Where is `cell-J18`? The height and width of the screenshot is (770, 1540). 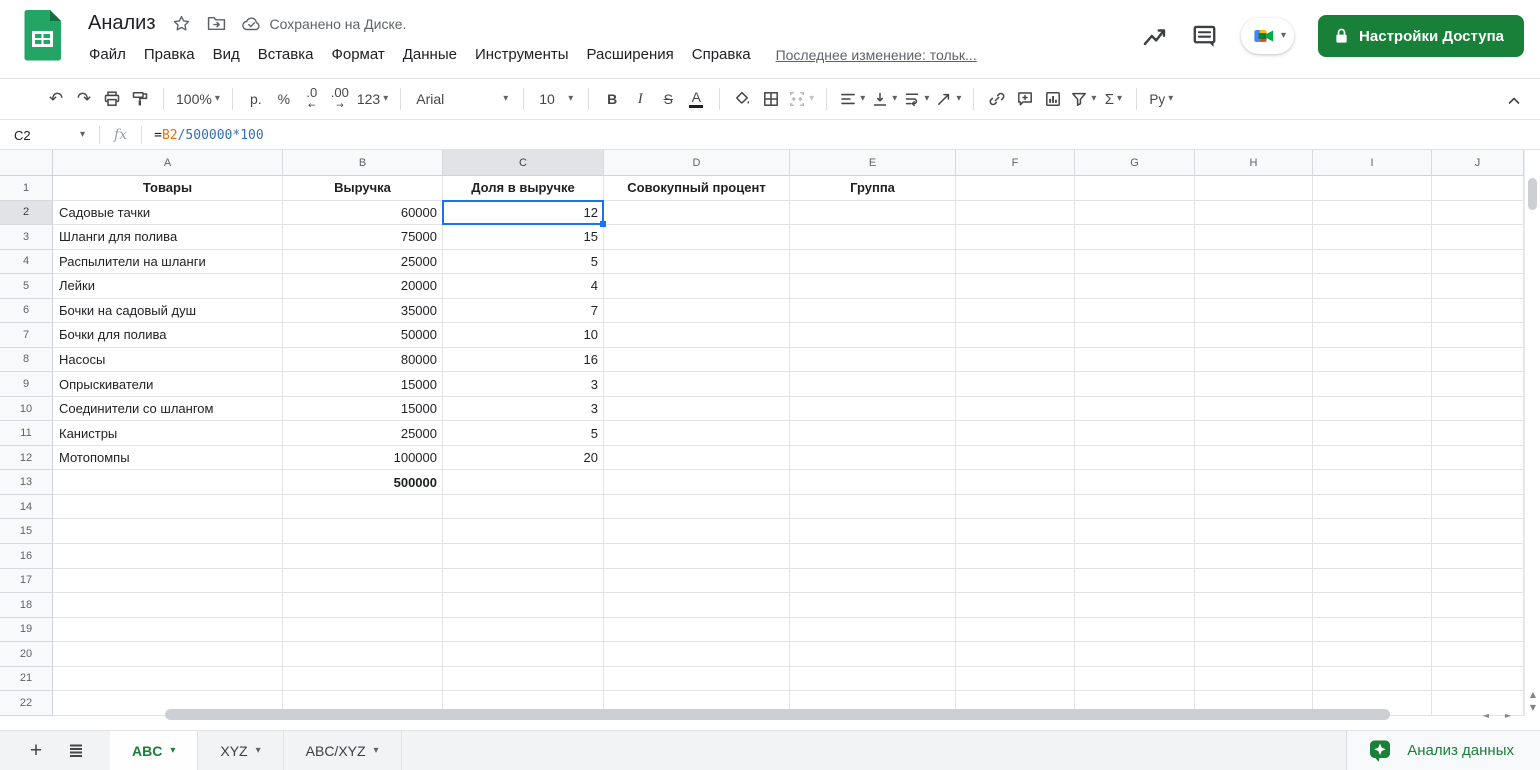 cell-J18 is located at coordinates (1478, 605).